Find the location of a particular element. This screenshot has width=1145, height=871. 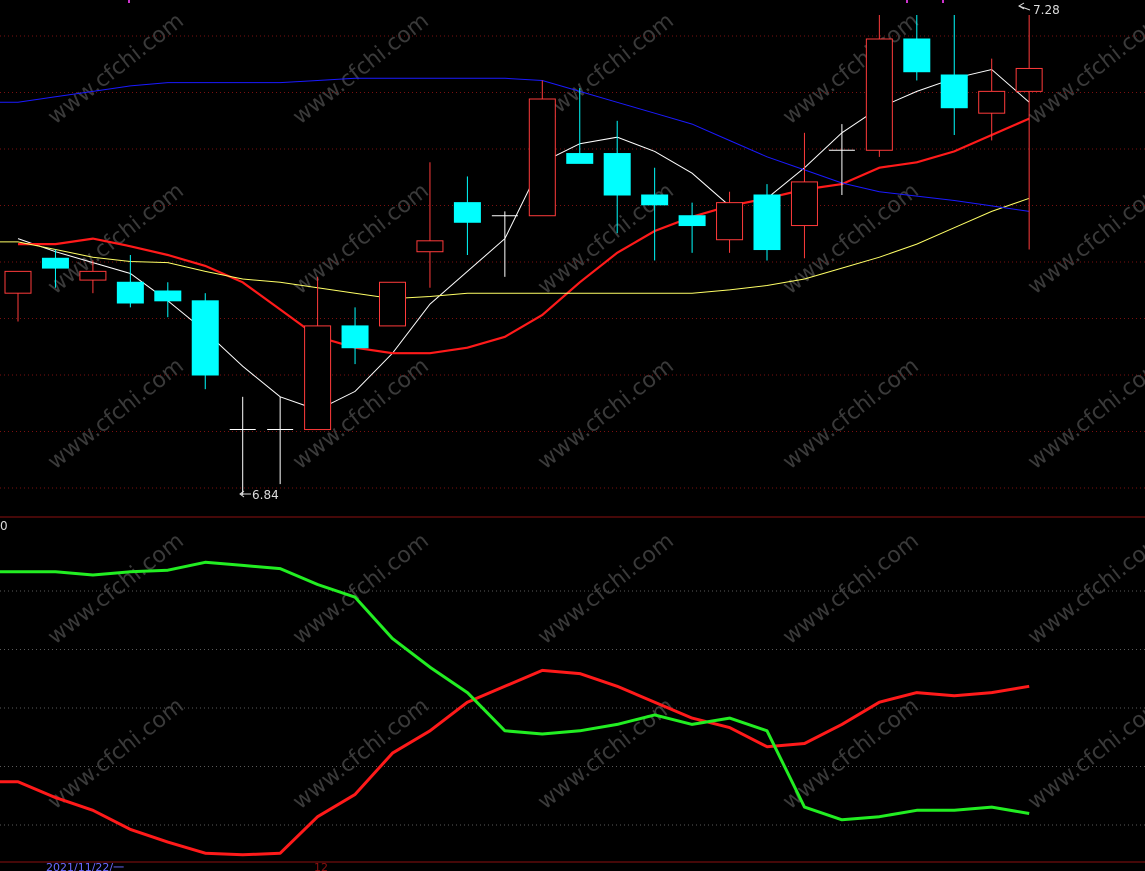

indicator-zero-label: 0 is located at coordinates (4, 526).